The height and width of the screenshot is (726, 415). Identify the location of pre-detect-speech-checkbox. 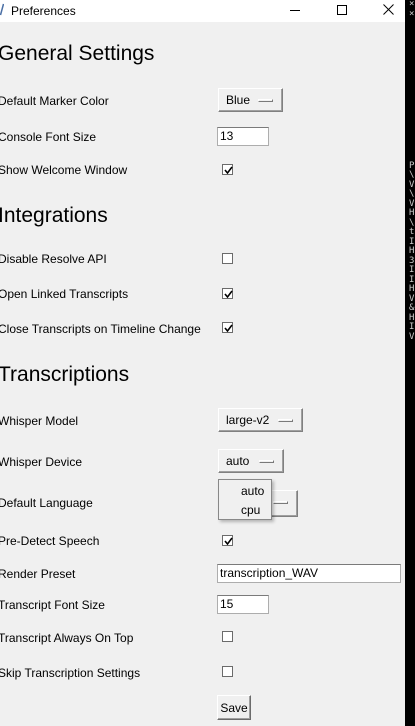
(227, 540).